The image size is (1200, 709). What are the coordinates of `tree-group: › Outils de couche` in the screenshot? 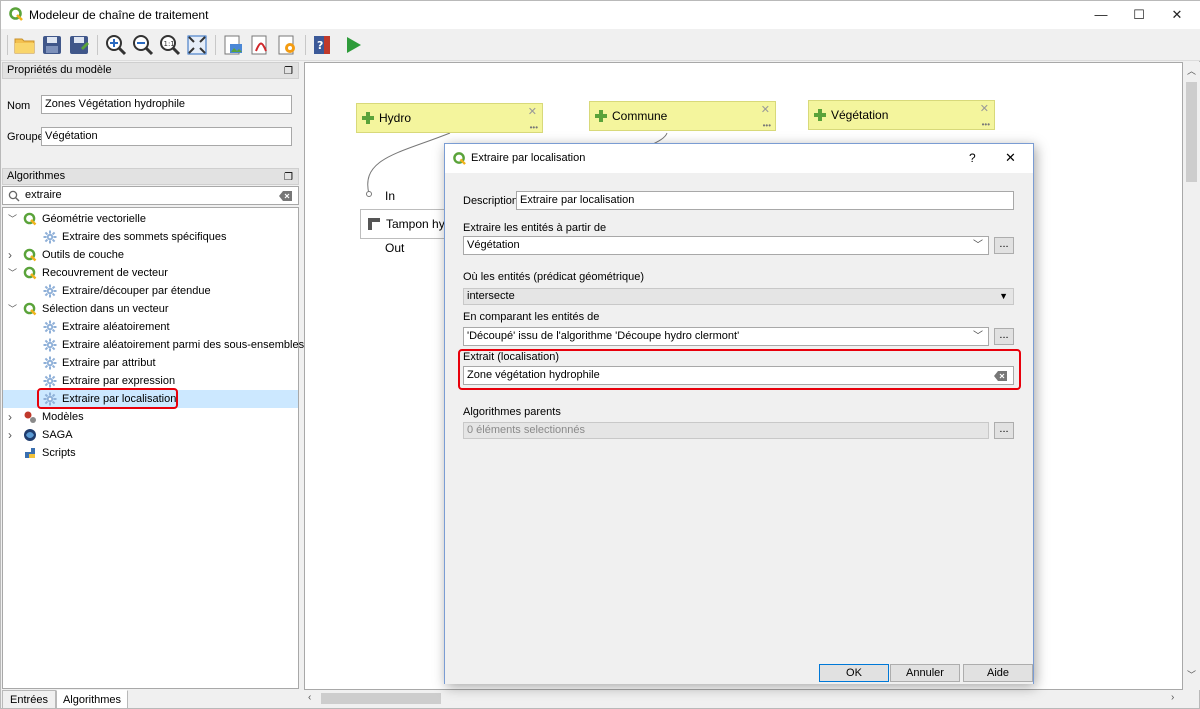 It's located at (150, 255).